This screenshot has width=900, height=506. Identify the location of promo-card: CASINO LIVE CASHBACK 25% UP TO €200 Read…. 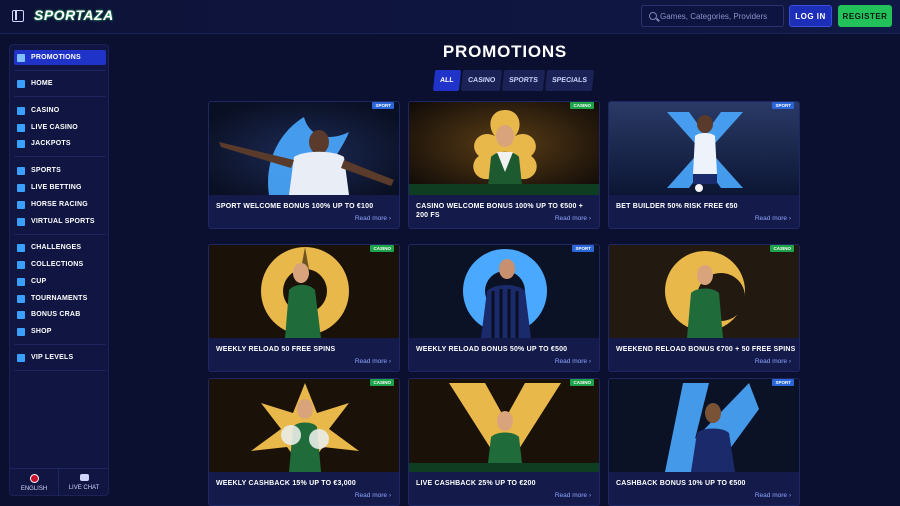
(504, 442).